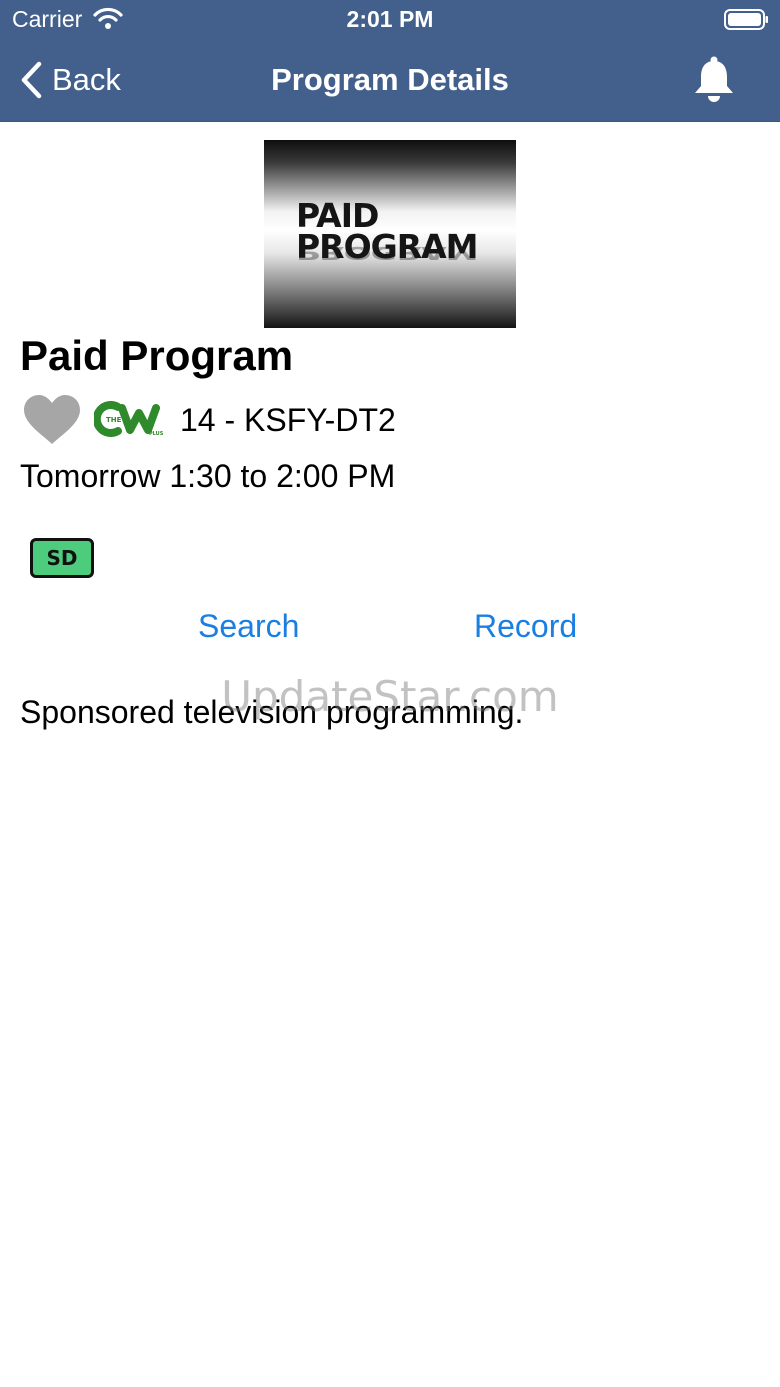 The height and width of the screenshot is (1387, 780). Describe the element at coordinates (390, 696) in the screenshot. I see `watermark: UpdateStar.com` at that location.